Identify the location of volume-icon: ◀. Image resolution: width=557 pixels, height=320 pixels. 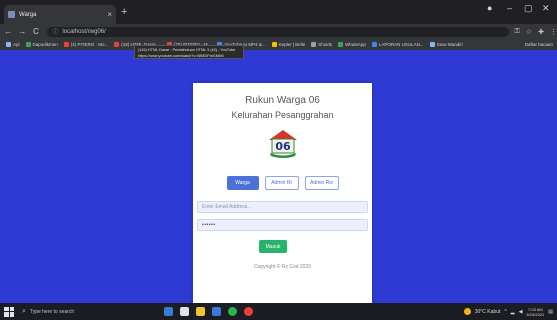
(521, 312).